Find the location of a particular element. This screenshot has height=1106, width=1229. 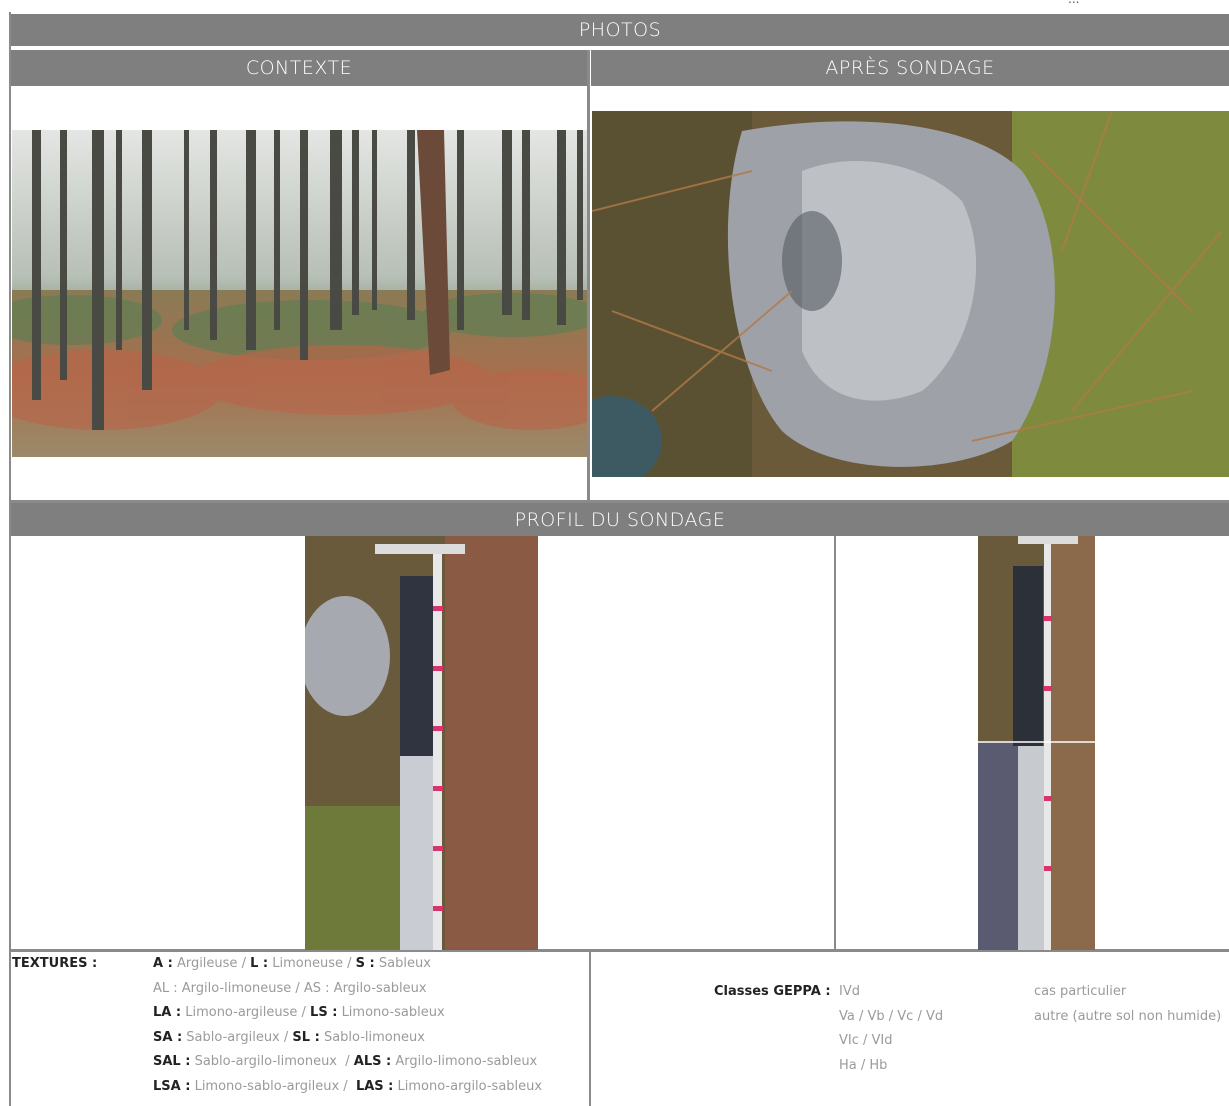

texture-name: Sablo-argilo-limoneux is located at coordinates (266, 1061).